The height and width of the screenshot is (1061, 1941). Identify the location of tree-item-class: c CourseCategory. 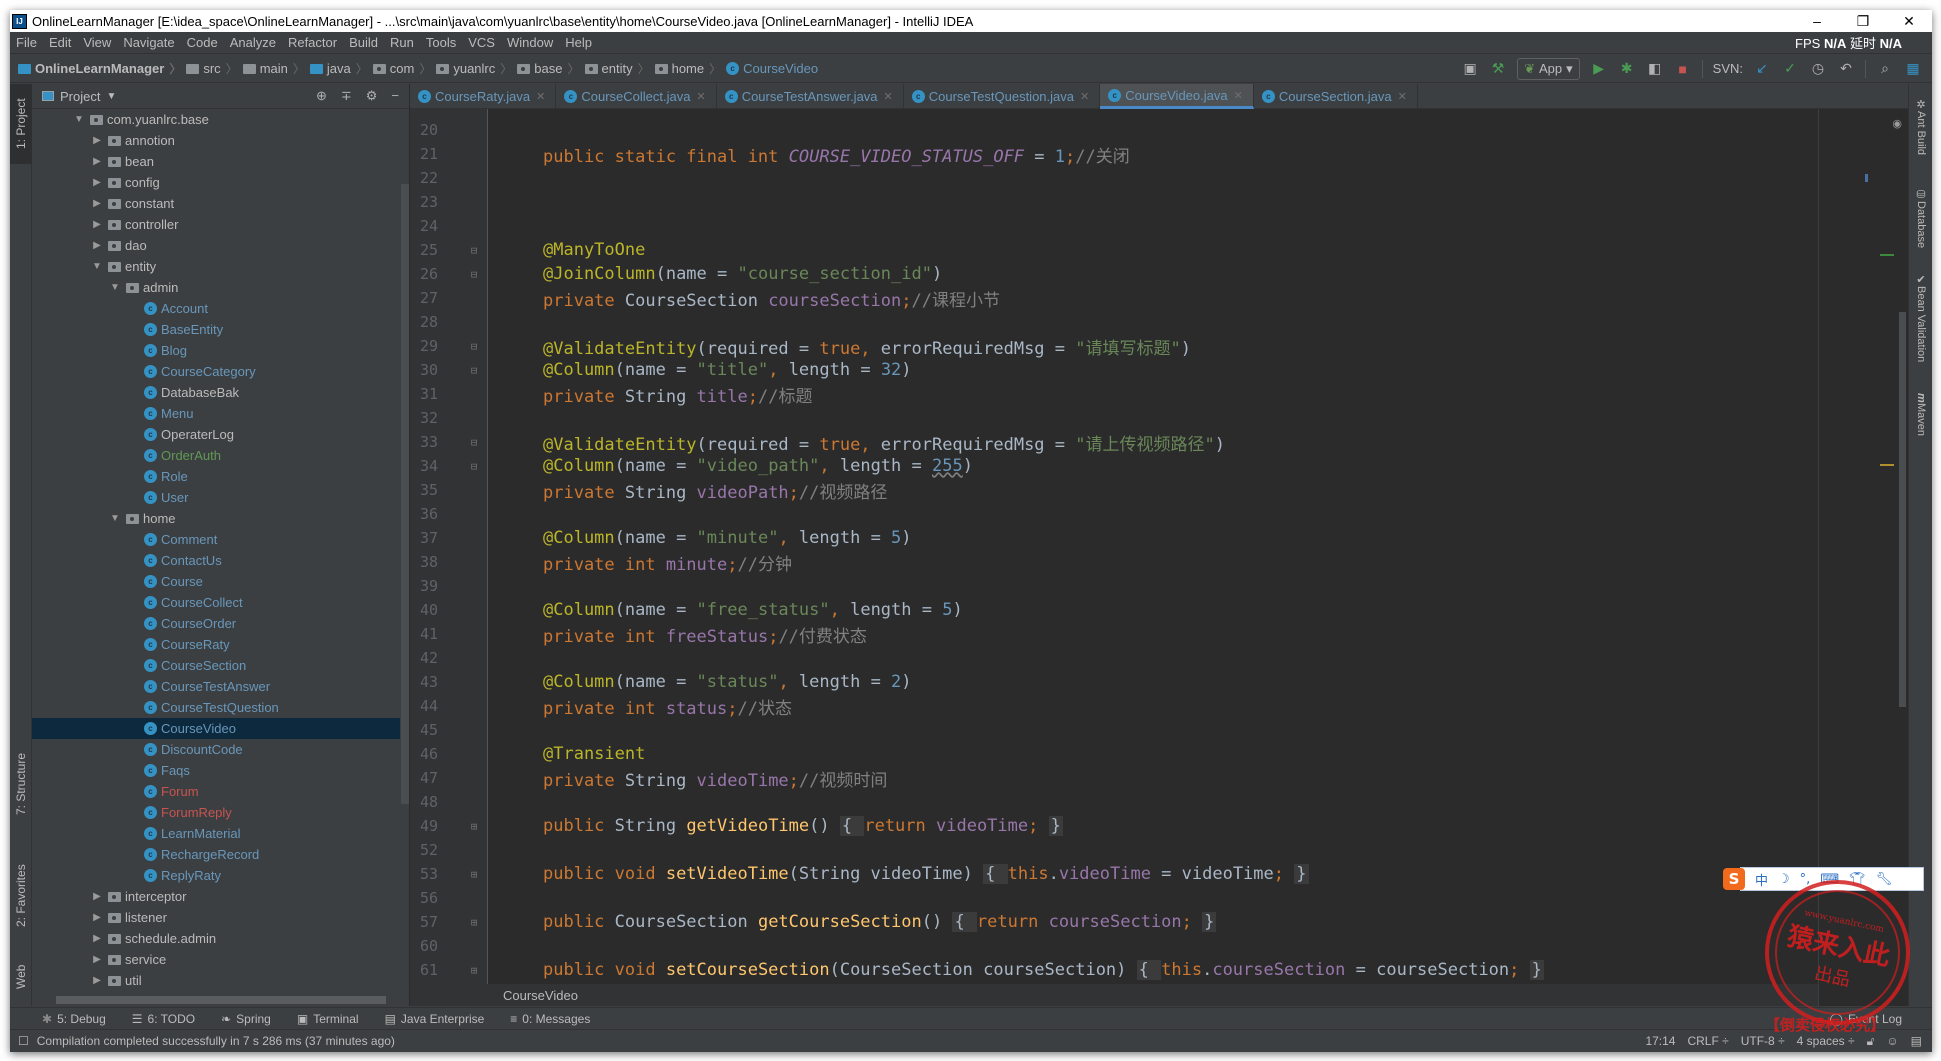
(216, 371).